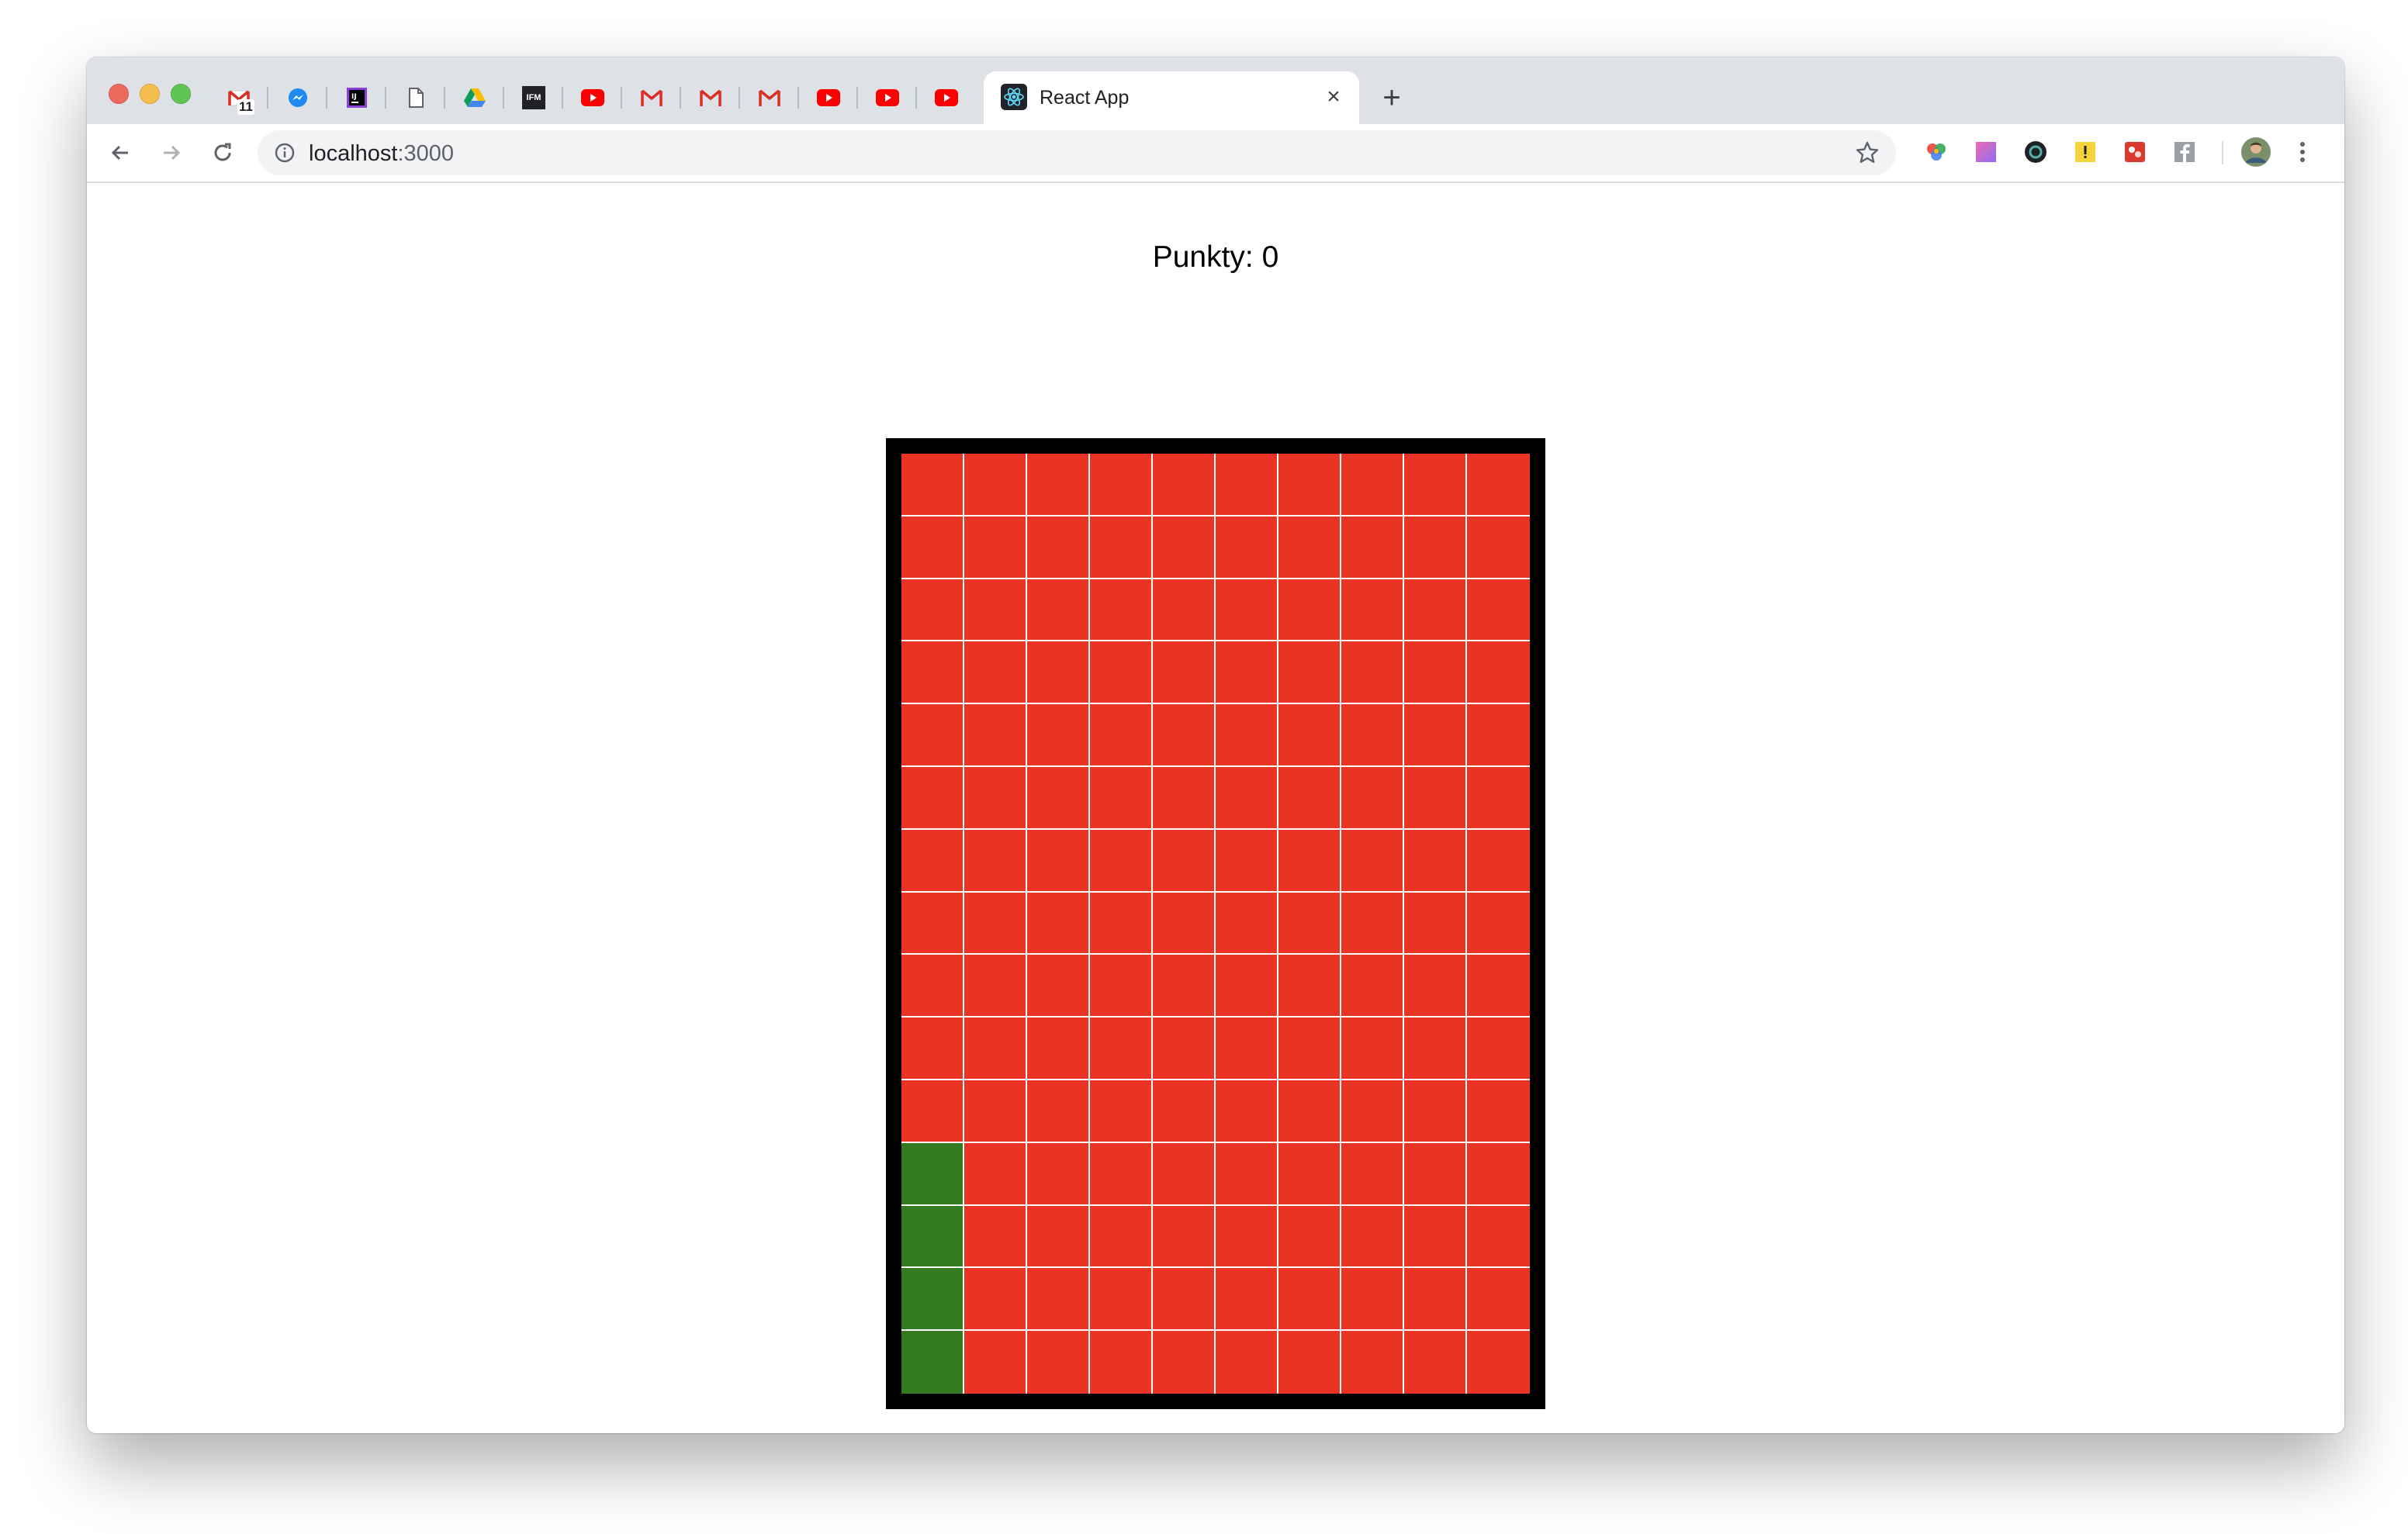  I want to click on gmail-tab: 11, so click(239, 98).